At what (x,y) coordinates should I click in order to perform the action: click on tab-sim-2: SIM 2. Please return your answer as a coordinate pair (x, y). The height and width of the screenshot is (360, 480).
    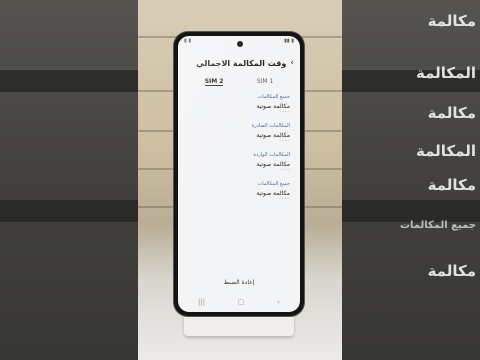
    Looking at the image, I should click on (214, 82).